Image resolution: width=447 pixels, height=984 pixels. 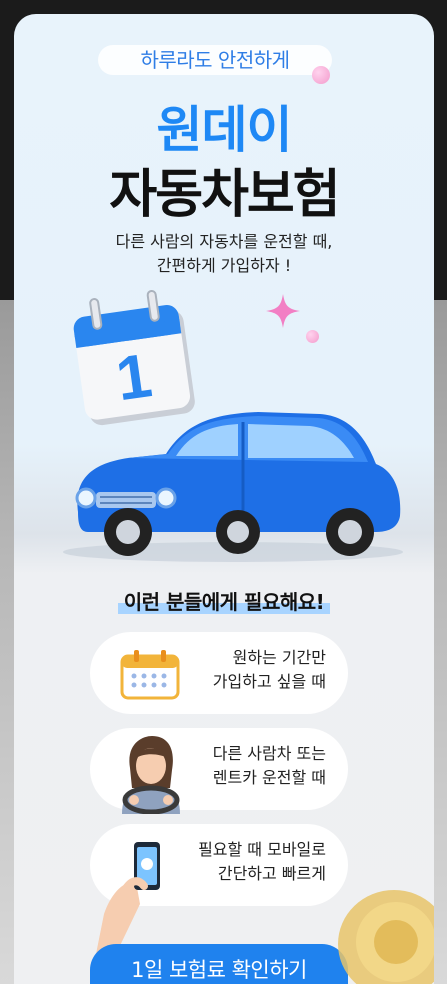 What do you see at coordinates (283, 311) in the screenshot?
I see `sparkle-icon` at bounding box center [283, 311].